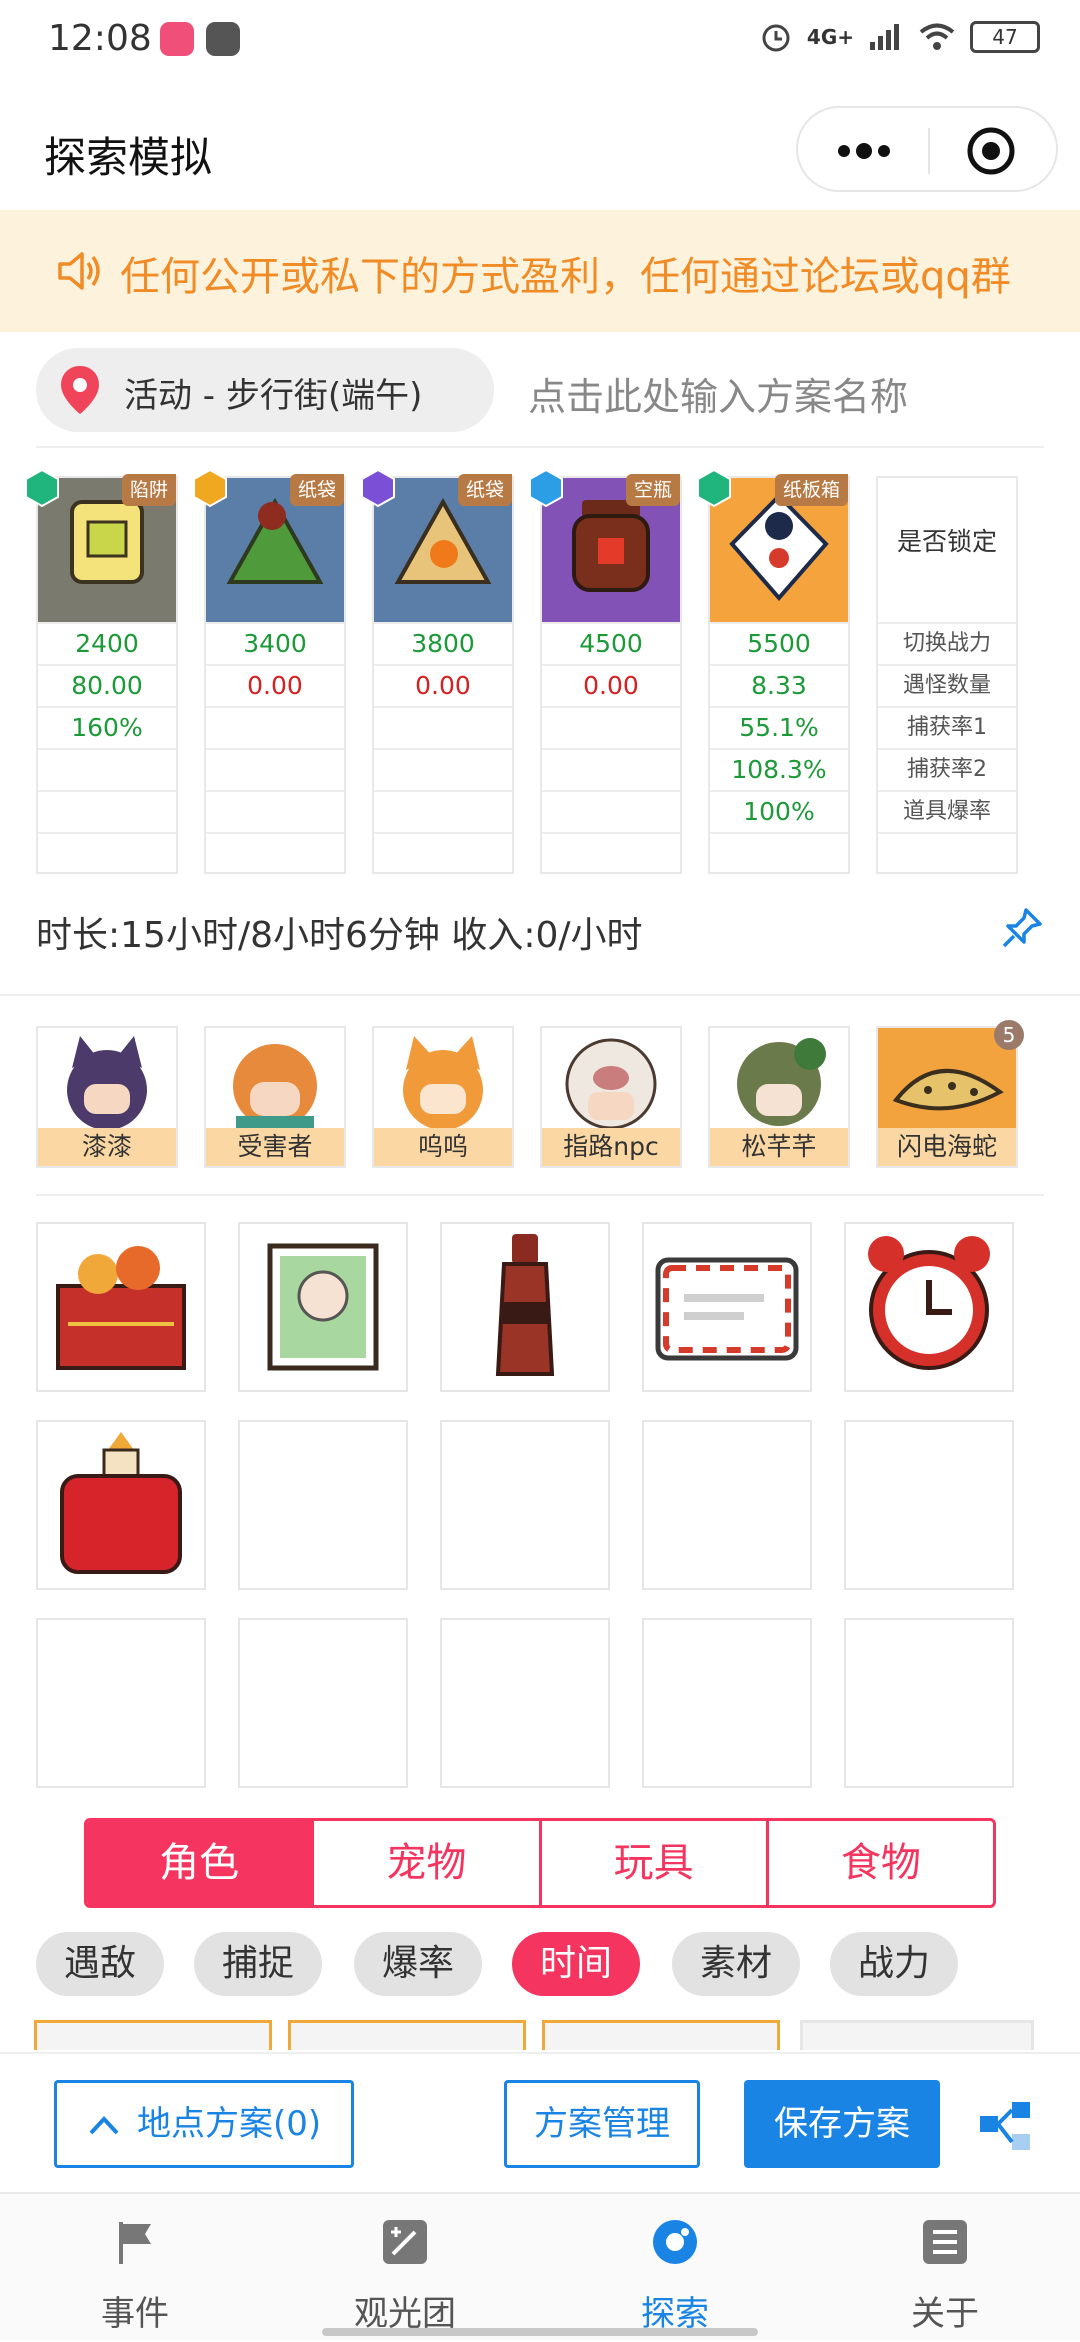  I want to click on plan-manage-button: 方案管理, so click(602, 2124).